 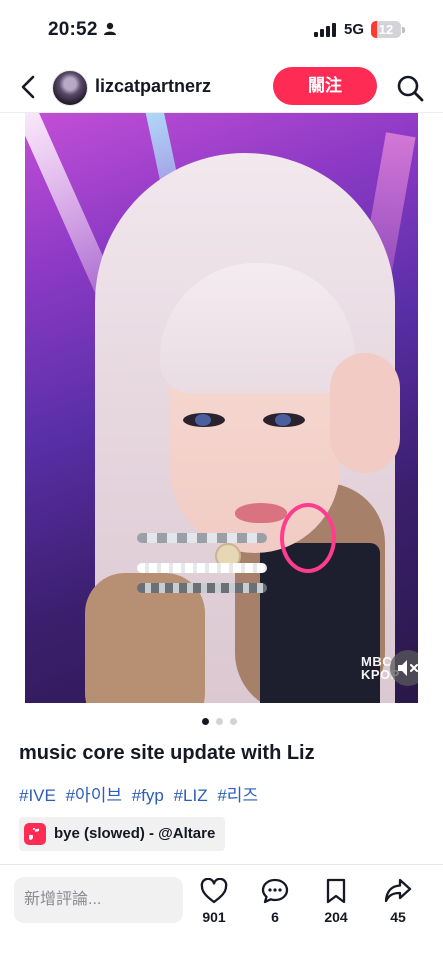 I want to click on back-arrow-icon, so click(x=29, y=87).